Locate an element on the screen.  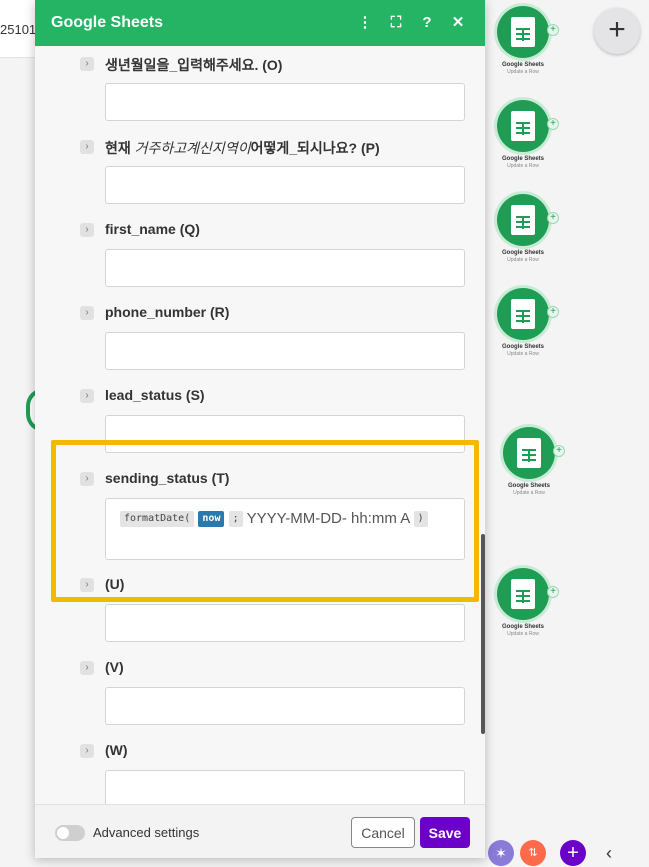
panel-header: Google Sheets ⋮ ⛶ ? ✕ is located at coordinates (260, 23).